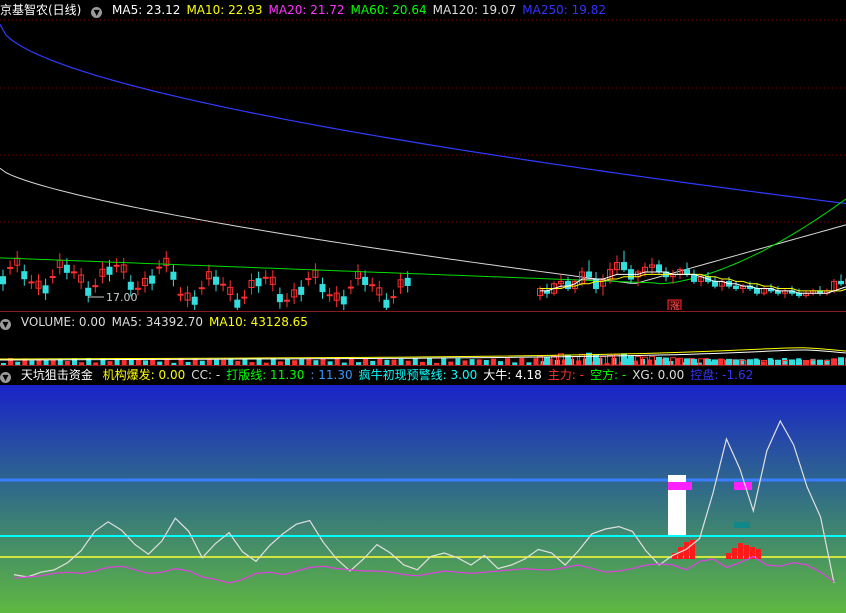  I want to click on indicator-label-8: XG: 0.00, so click(658, 375).